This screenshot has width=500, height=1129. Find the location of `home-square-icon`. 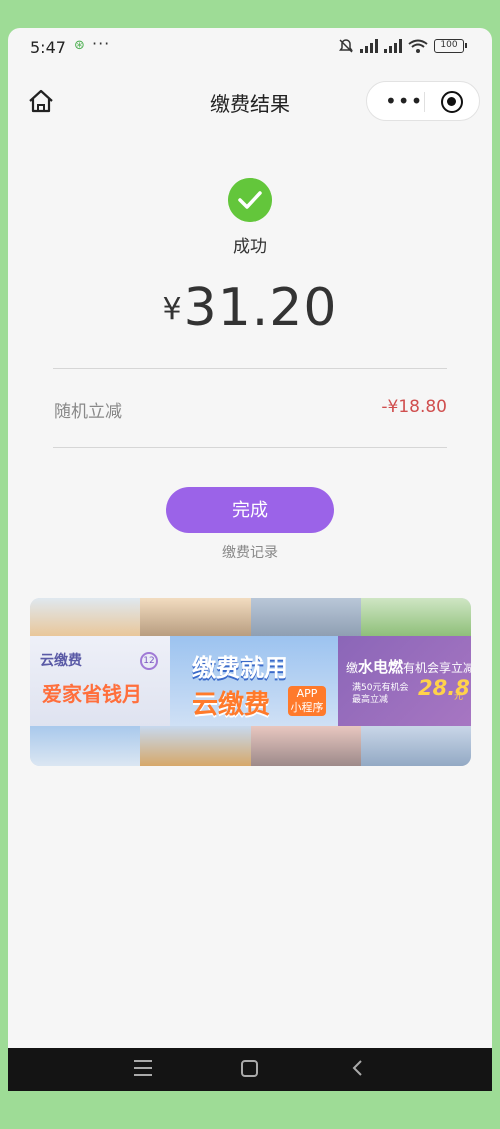

home-square-icon is located at coordinates (249, 1068).